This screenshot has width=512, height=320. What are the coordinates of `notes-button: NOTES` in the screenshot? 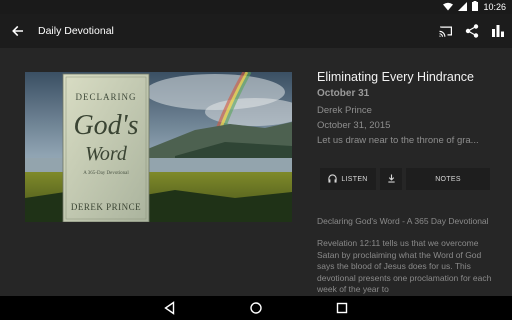 It's located at (448, 179).